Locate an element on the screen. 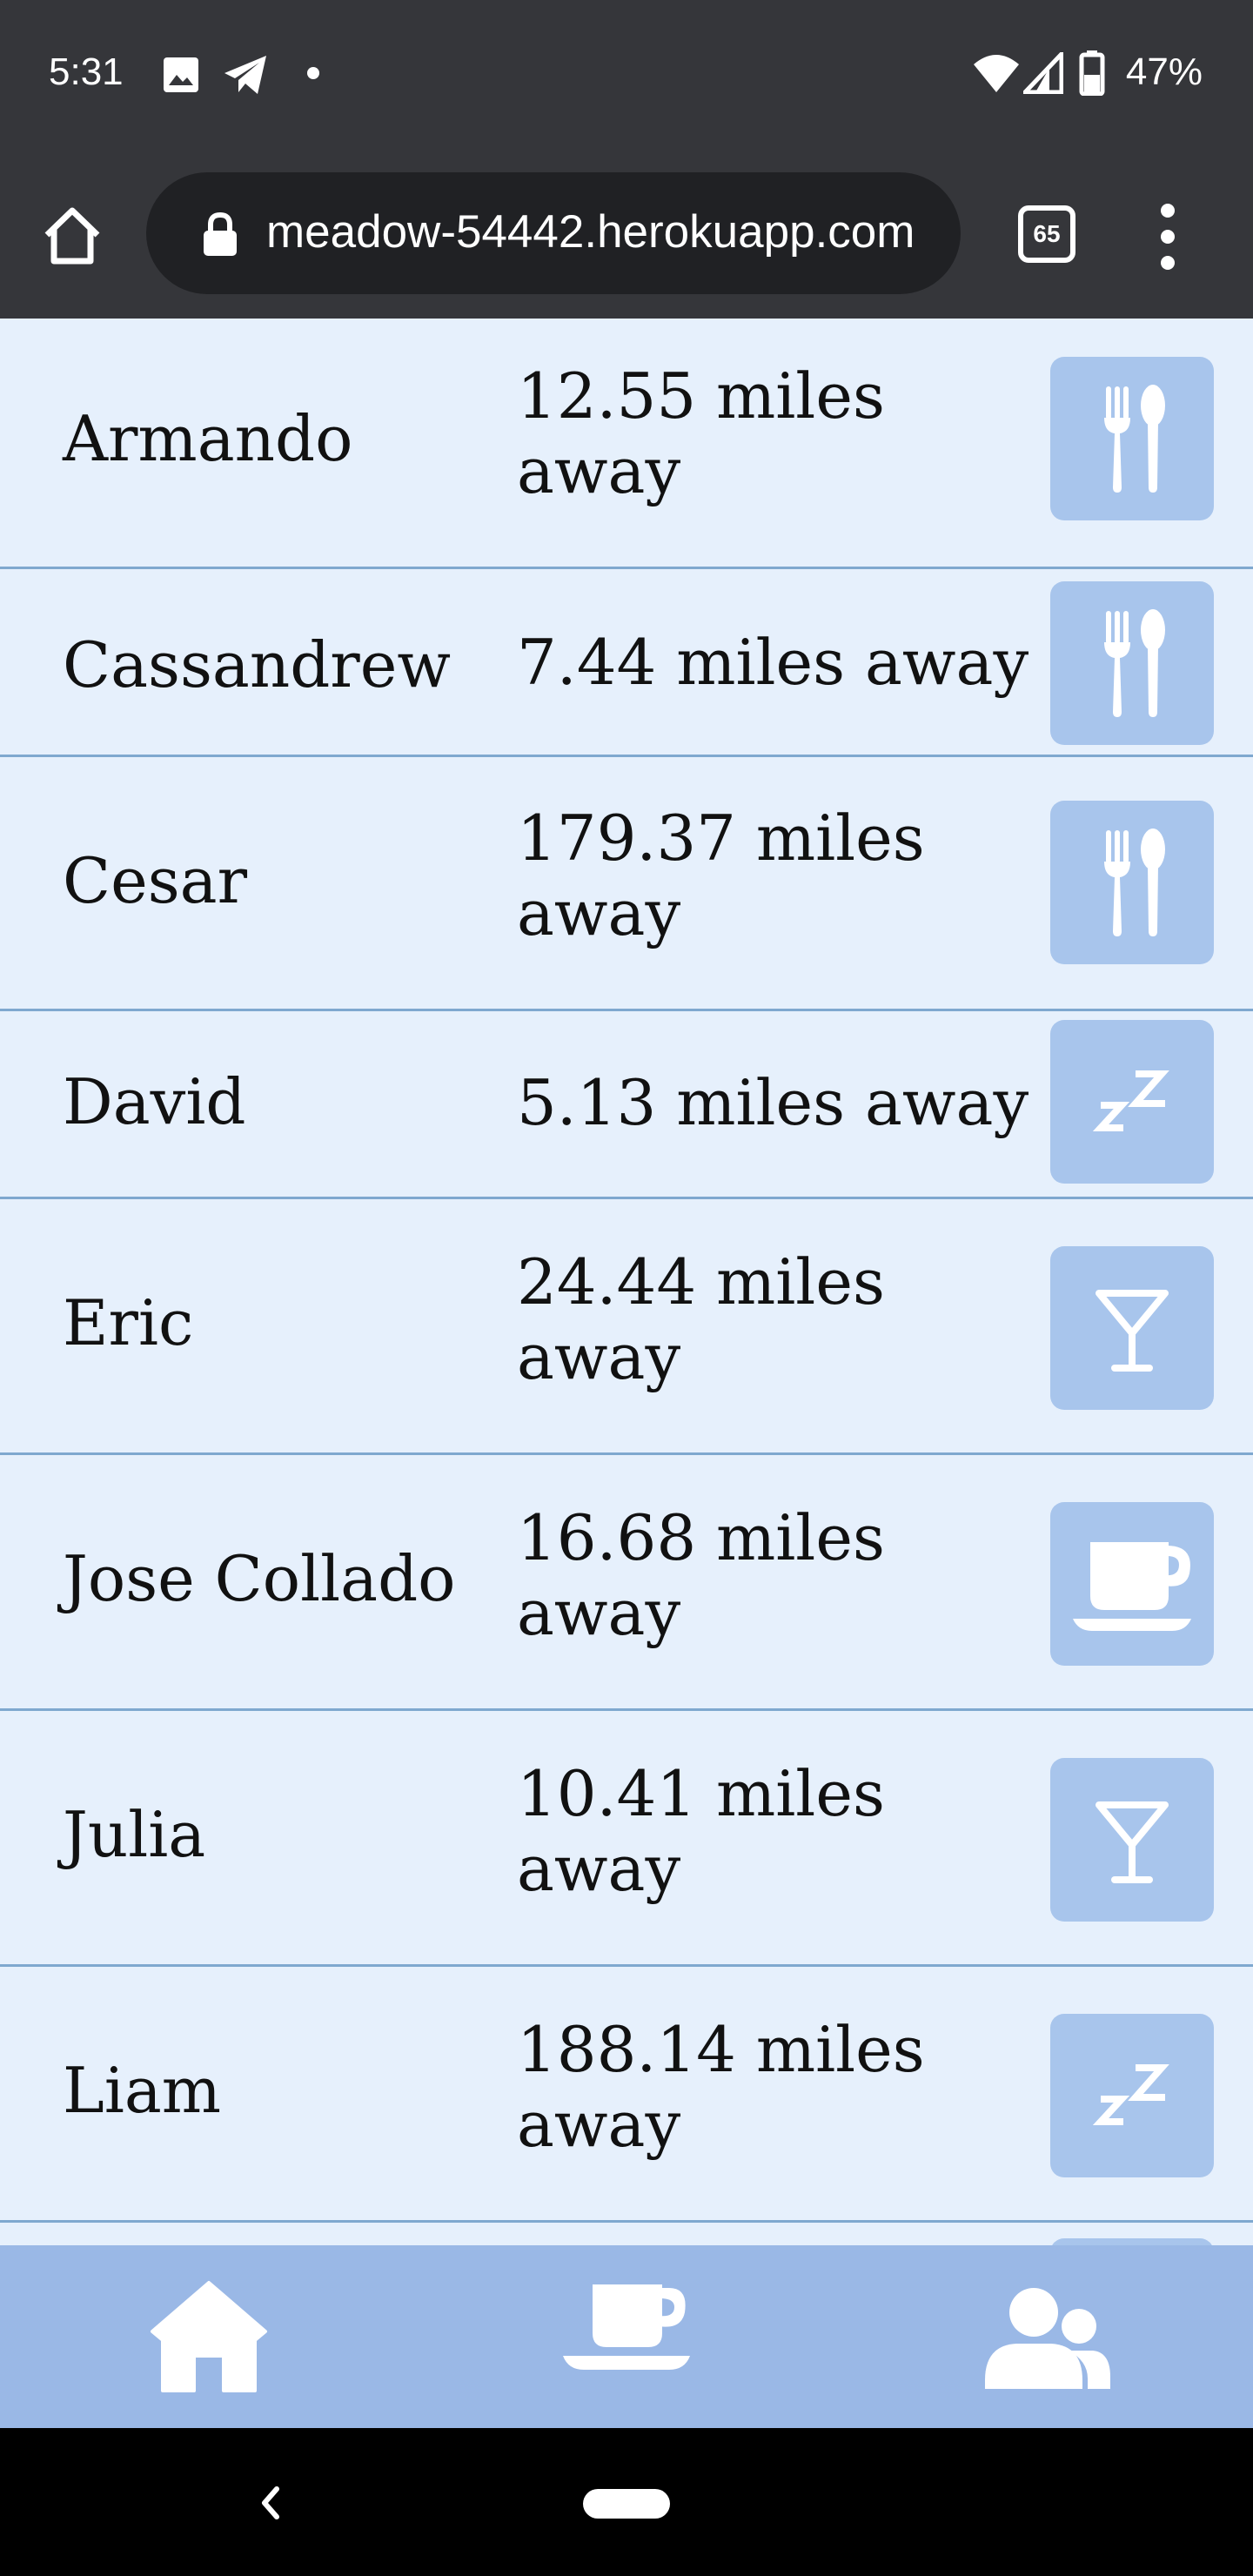 The image size is (1253, 2576). list-item: Jose Collado 16.68 miles away is located at coordinates (626, 1583).